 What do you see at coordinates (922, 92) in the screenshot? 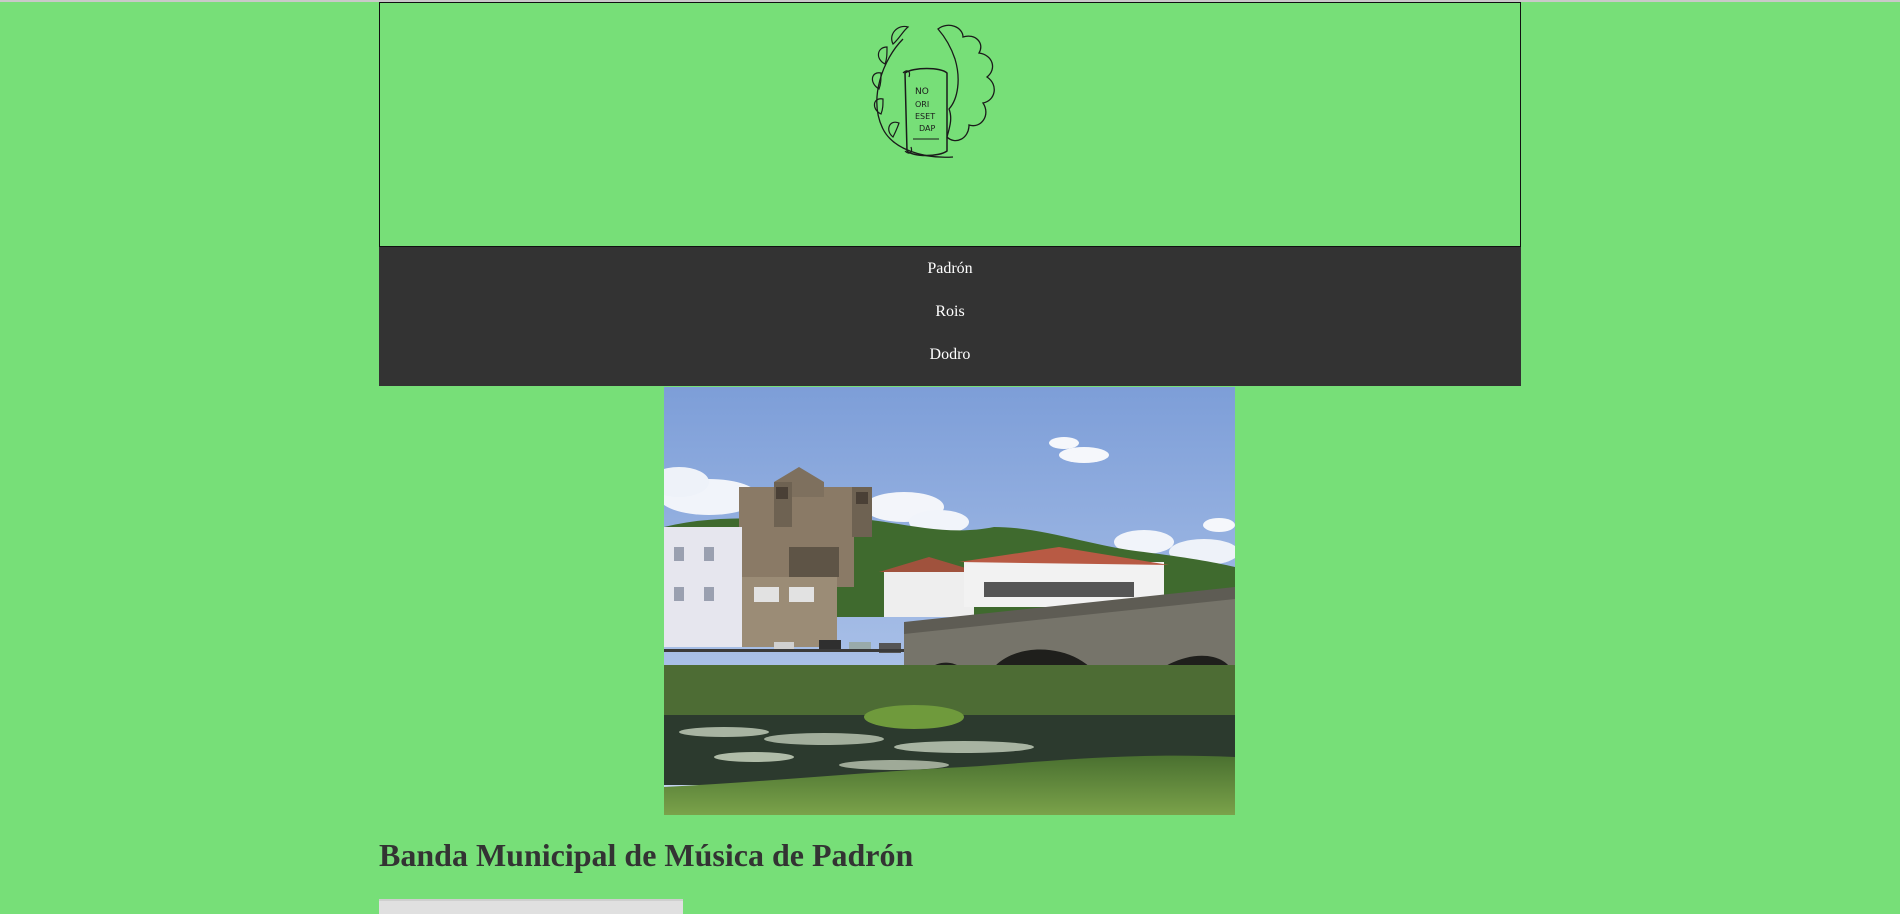
I see `svg-text: NO` at bounding box center [922, 92].